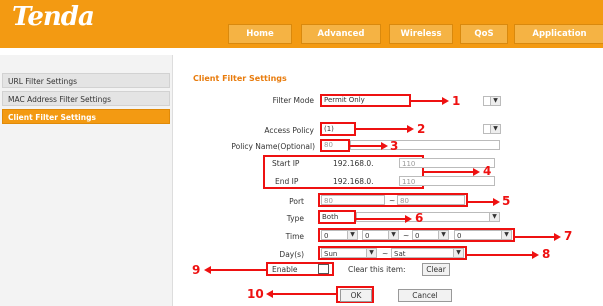  Describe the element at coordinates (331, 254) in the screenshot. I see `days-from-value: Sun` at that location.